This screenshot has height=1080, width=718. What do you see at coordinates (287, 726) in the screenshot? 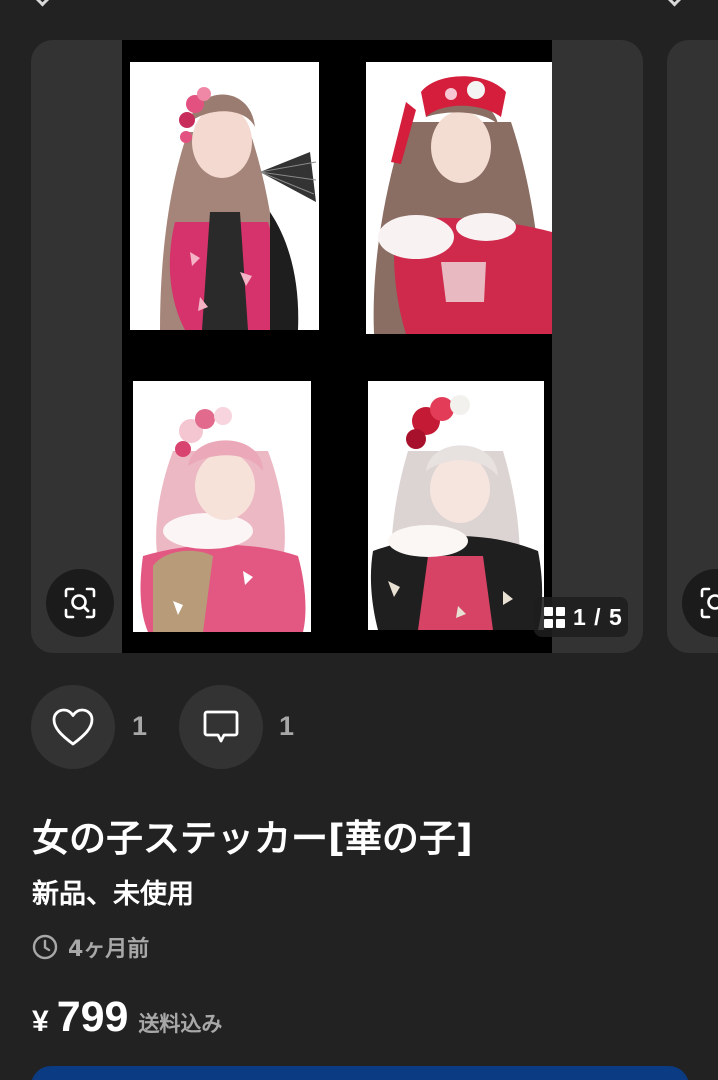
I see `comment-count: 1` at bounding box center [287, 726].